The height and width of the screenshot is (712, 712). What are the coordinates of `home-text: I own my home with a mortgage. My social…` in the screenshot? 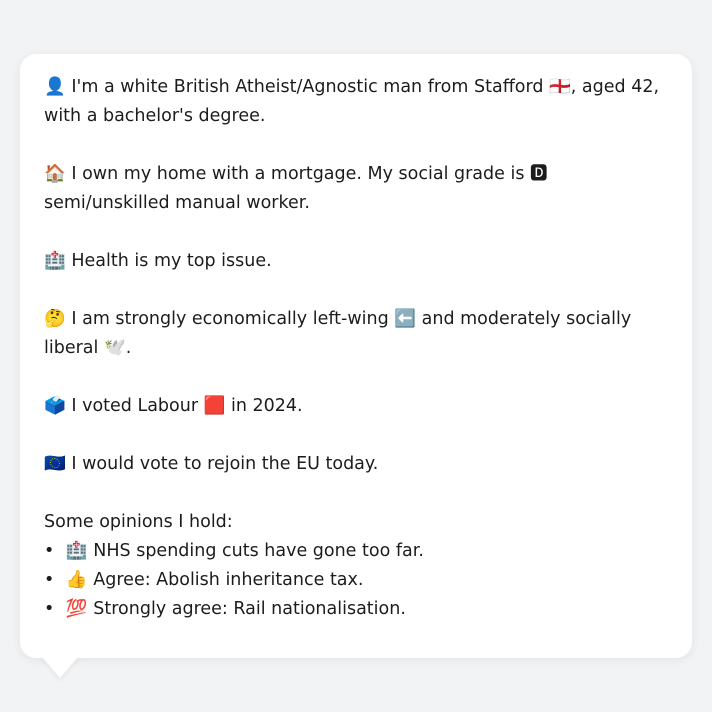 It's located at (296, 188).